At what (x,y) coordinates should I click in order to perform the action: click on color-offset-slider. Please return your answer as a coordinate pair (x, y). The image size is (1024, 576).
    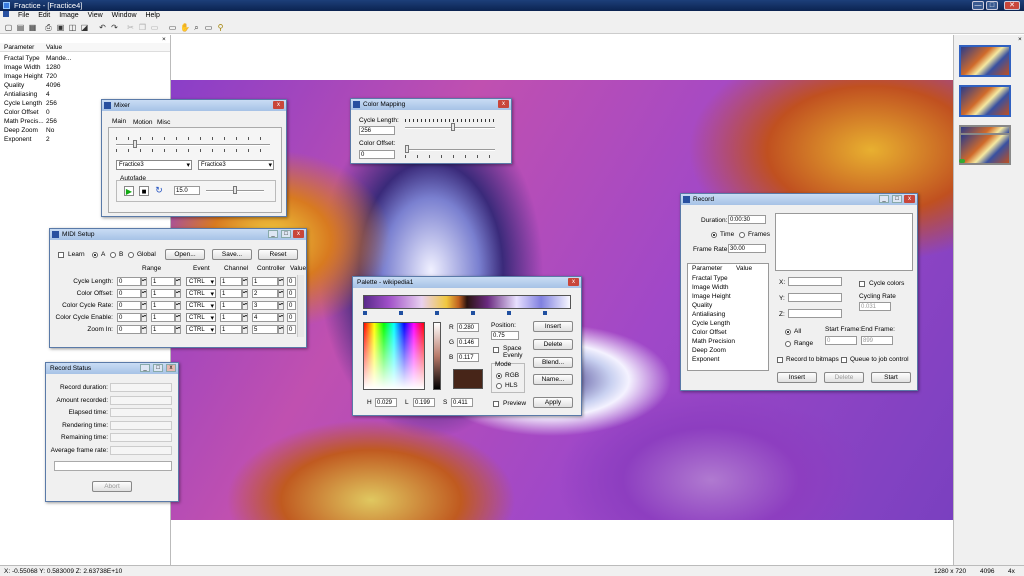
    Looking at the image, I should click on (450, 150).